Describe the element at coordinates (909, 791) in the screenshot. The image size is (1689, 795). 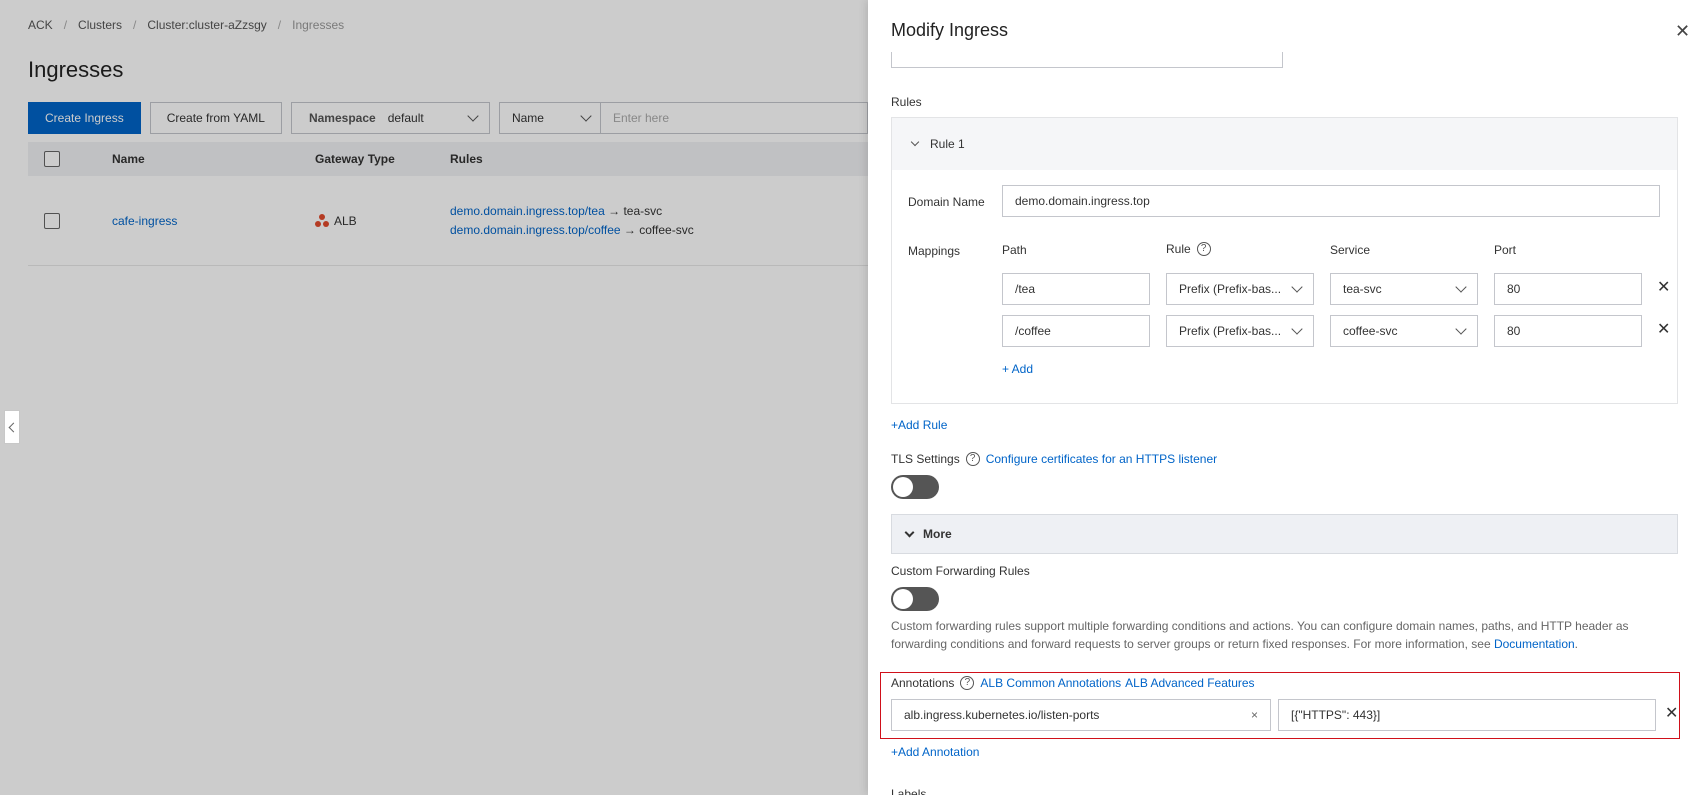
I see `labels-label: Labels` at that location.